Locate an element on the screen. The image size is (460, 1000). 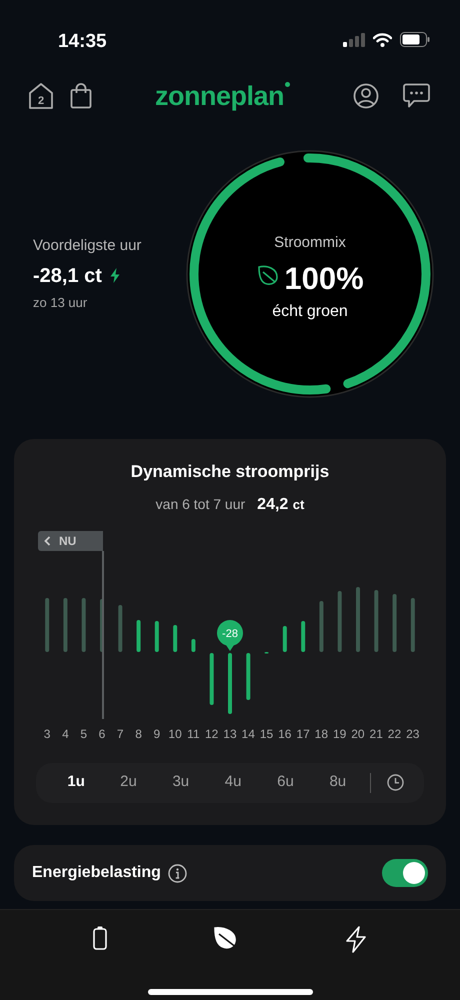
cheapest-price: -28,1 ct is located at coordinates (67, 276).